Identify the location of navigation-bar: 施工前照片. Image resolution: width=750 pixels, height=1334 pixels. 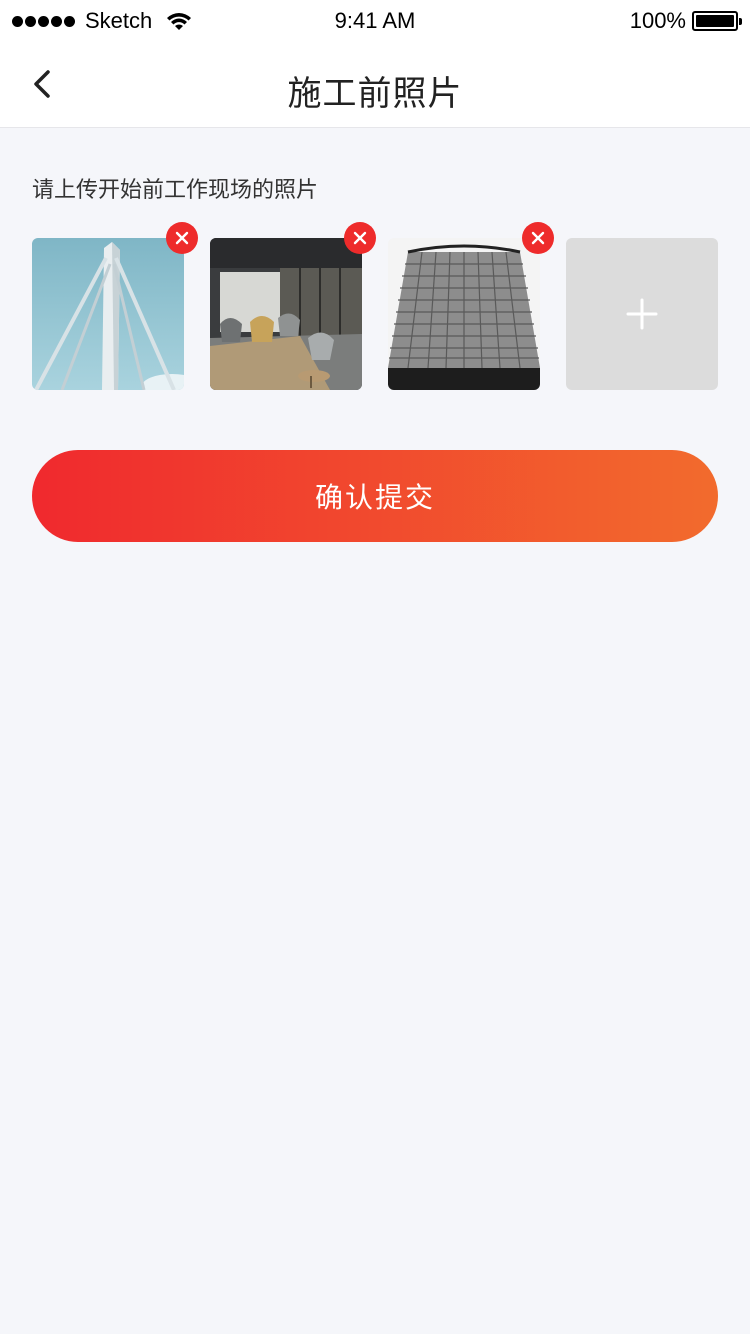
(375, 84).